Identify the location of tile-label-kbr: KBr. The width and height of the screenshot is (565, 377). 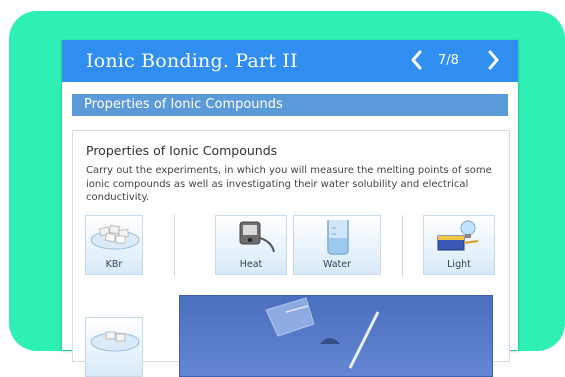
(114, 264).